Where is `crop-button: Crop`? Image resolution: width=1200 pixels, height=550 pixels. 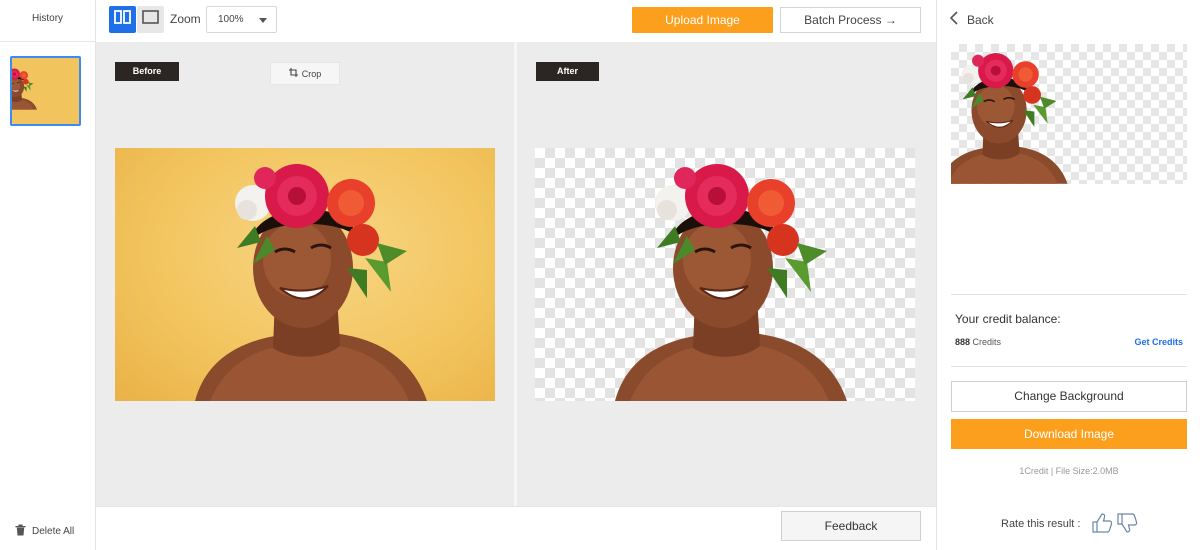
crop-button: Crop is located at coordinates (305, 73).